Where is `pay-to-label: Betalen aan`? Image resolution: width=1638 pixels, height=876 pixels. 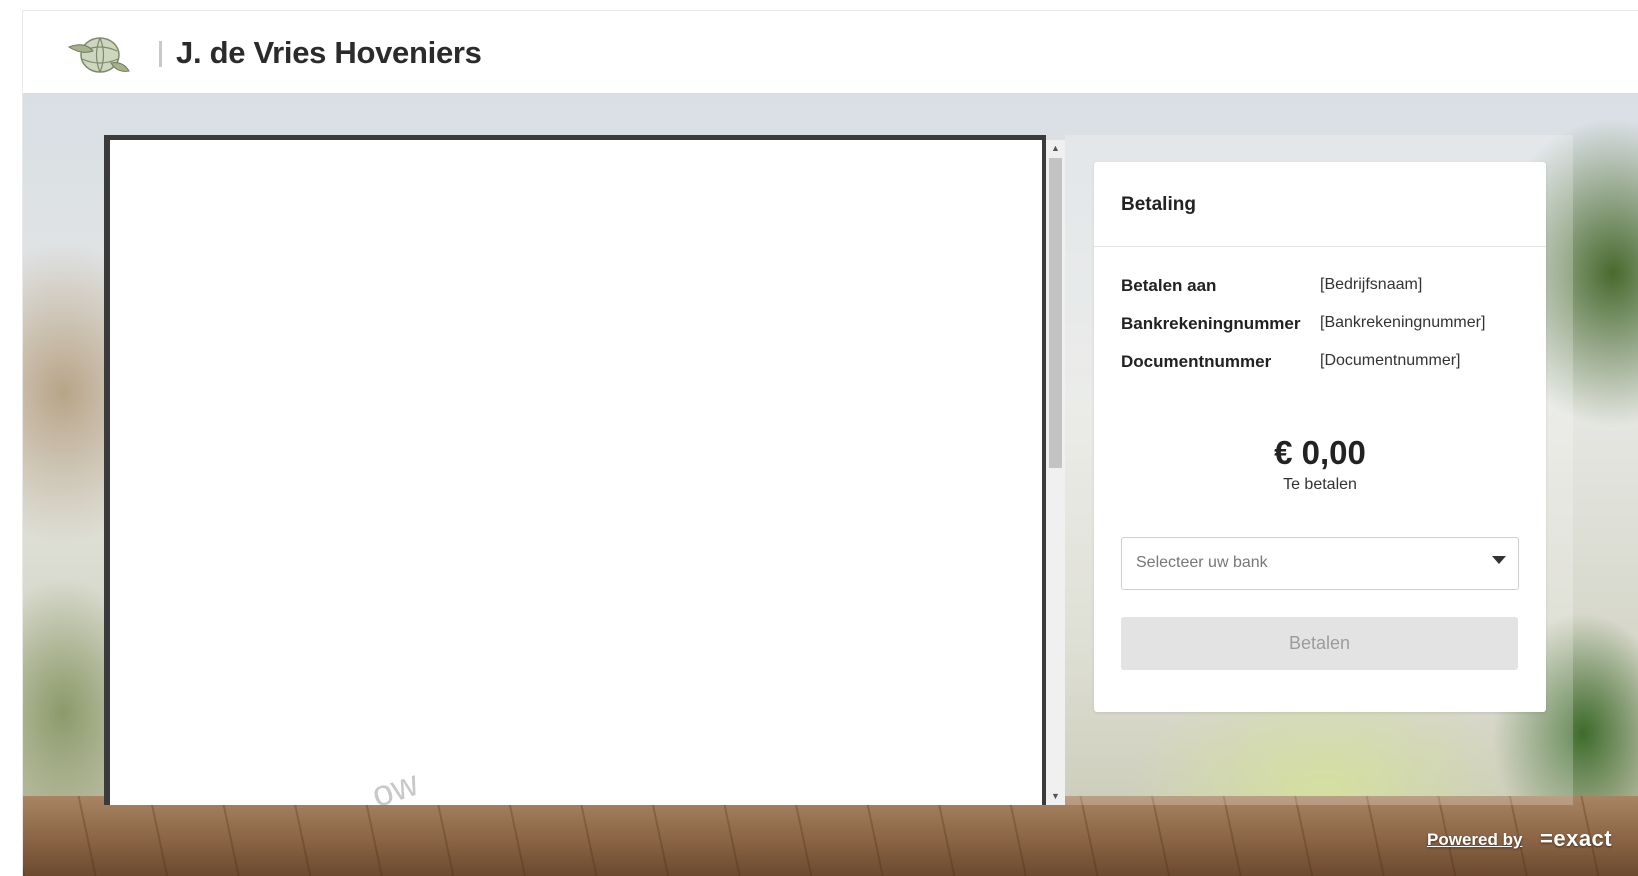 pay-to-label: Betalen aan is located at coordinates (1169, 285).